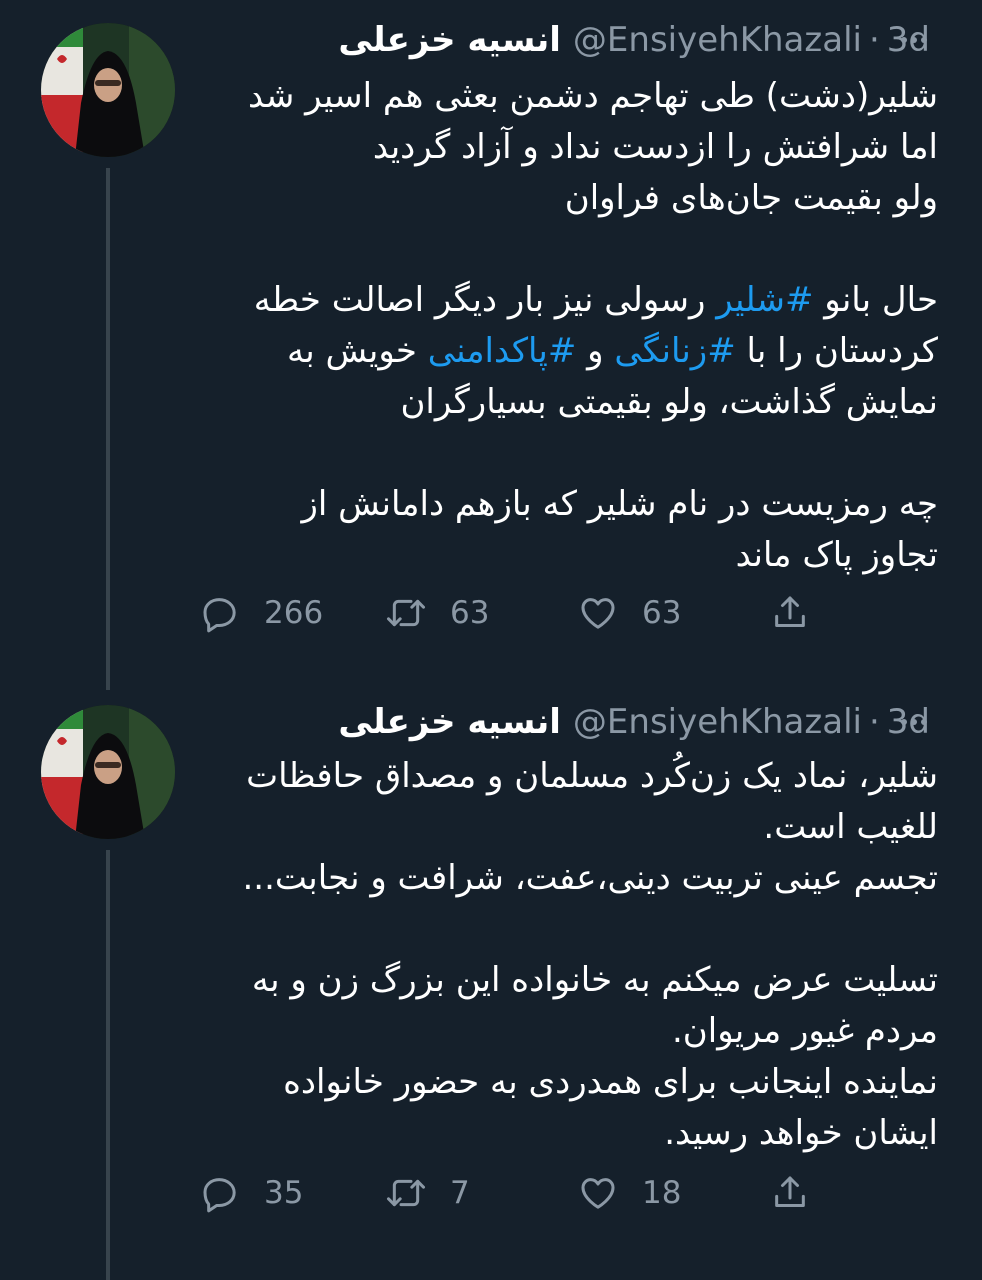 The image size is (982, 1280). What do you see at coordinates (836, 555) in the screenshot?
I see `tweet-line: تجاوز پاک ماند` at bounding box center [836, 555].